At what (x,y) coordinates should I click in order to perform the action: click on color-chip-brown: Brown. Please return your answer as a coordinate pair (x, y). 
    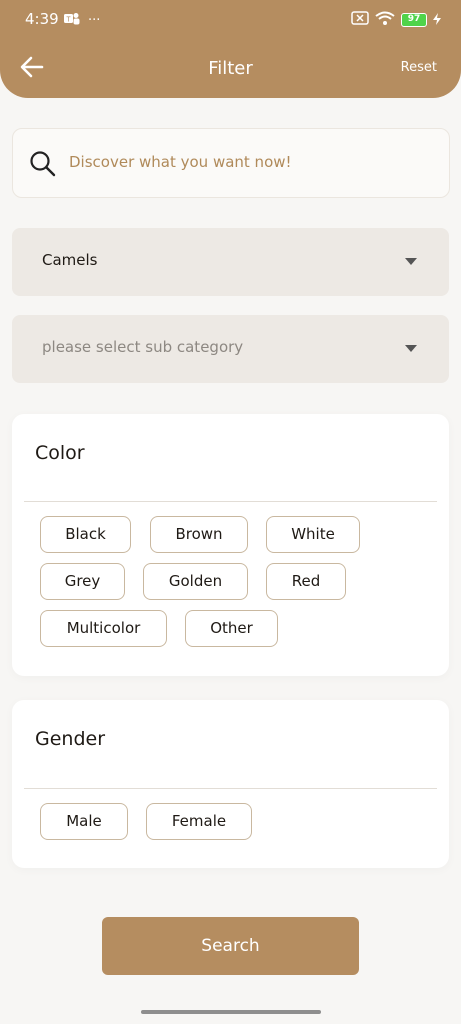
    Looking at the image, I should click on (199, 534).